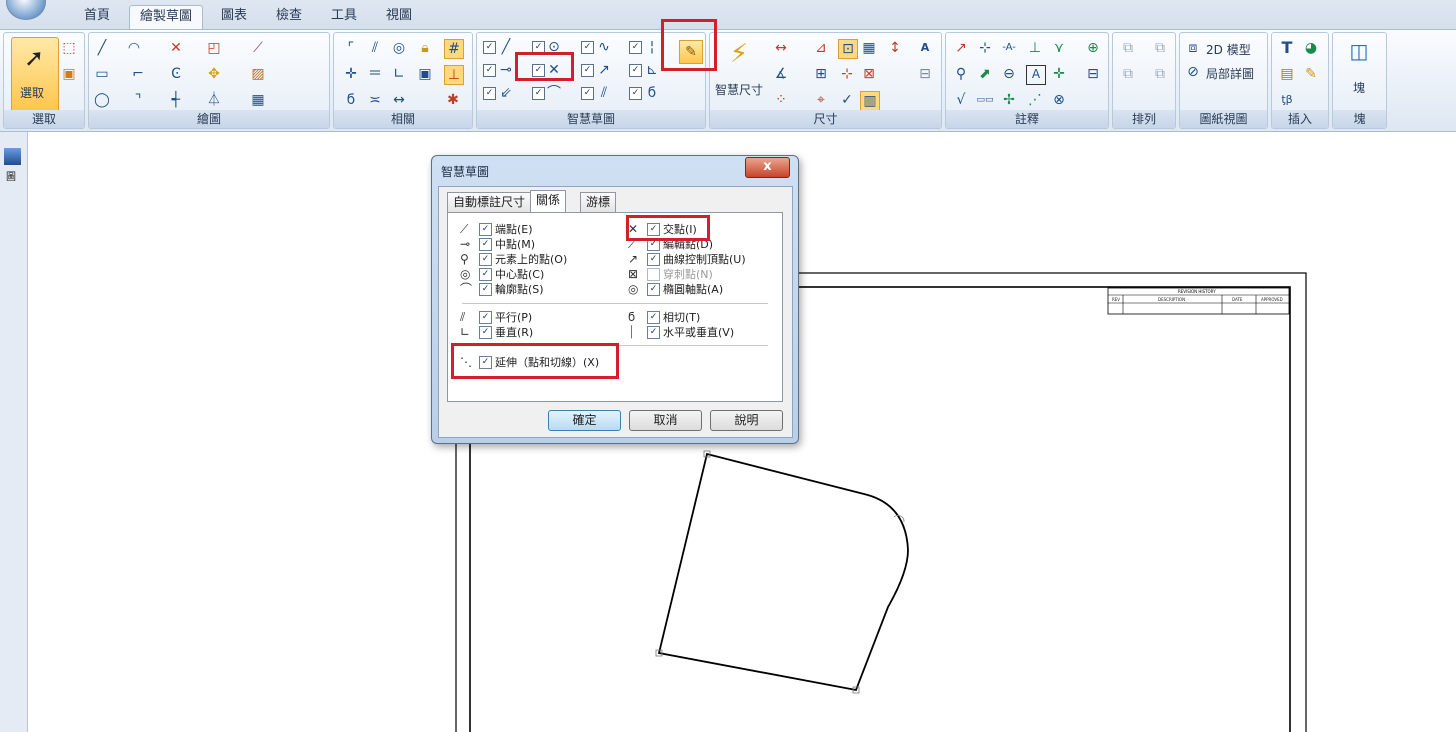 The height and width of the screenshot is (732, 1456). I want to click on line-icon: ╱, so click(102, 48).